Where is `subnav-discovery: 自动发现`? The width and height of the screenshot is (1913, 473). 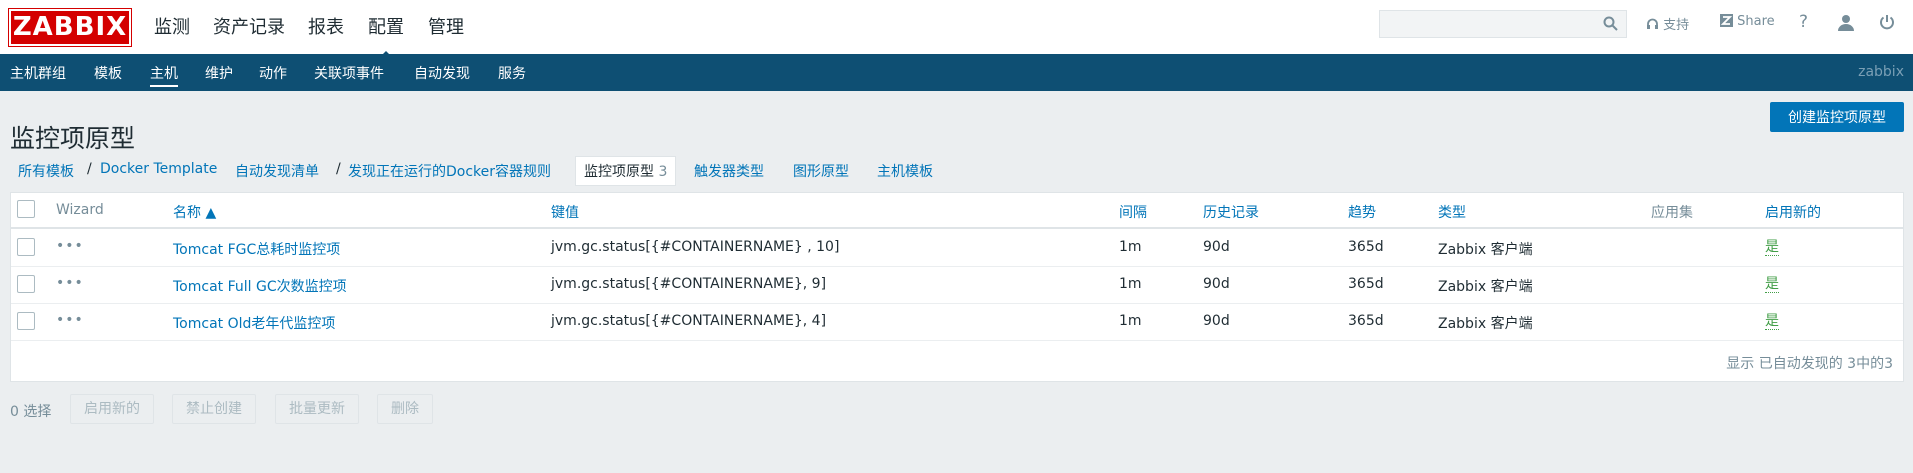 subnav-discovery: 自动发现 is located at coordinates (442, 73).